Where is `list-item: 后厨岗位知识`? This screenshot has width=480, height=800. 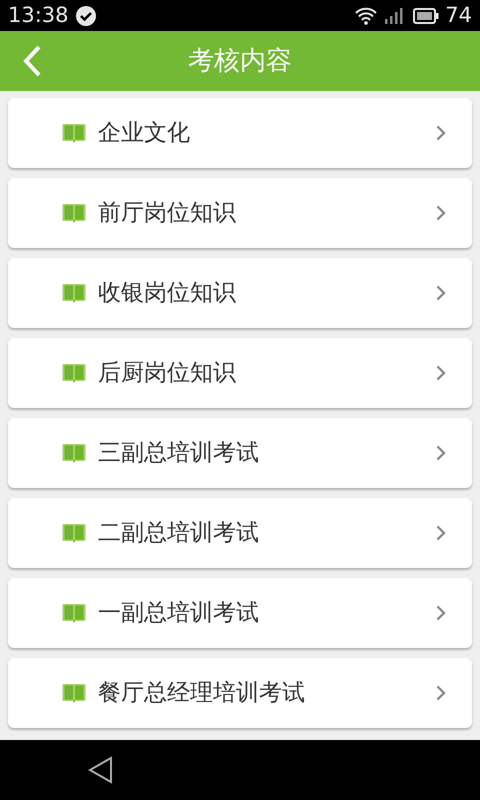 list-item: 后厨岗位知识 is located at coordinates (240, 373).